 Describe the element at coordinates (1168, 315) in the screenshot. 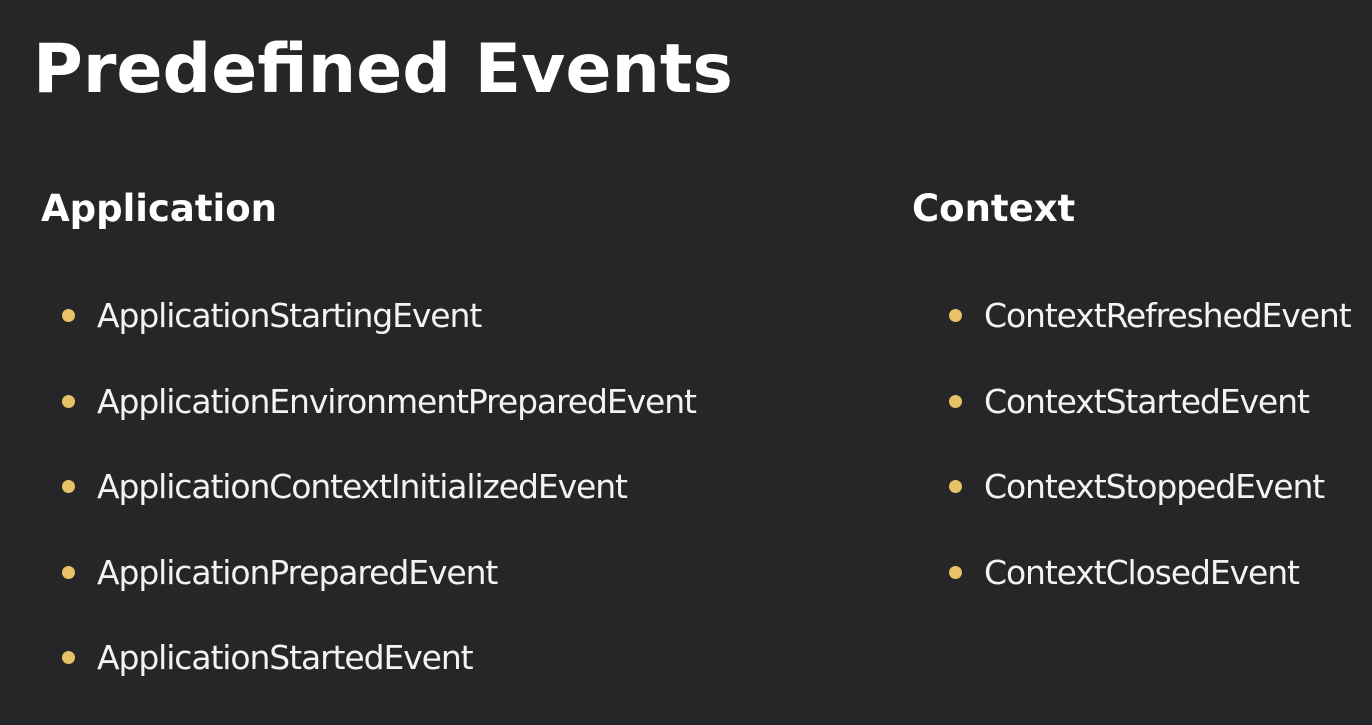

I see `event-name: ContextRefreshedEvent` at that location.